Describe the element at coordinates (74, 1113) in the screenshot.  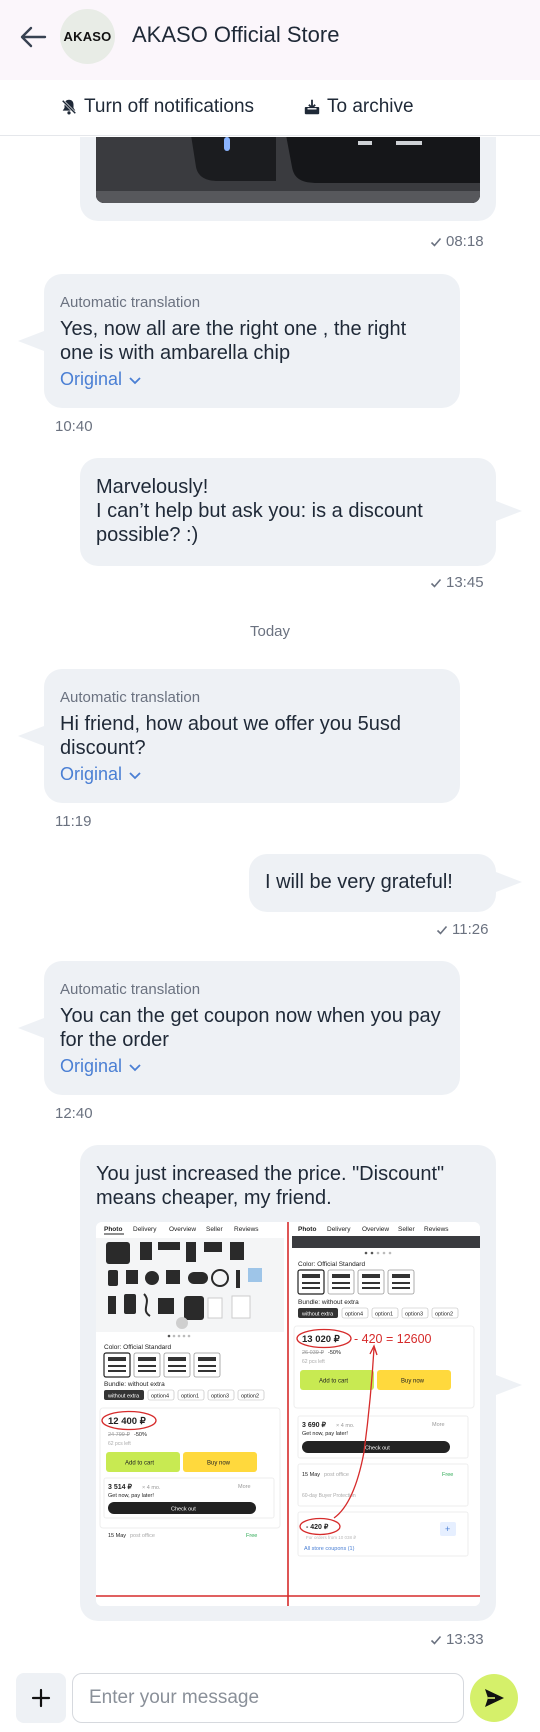
I see `message-time: 12:40` at that location.